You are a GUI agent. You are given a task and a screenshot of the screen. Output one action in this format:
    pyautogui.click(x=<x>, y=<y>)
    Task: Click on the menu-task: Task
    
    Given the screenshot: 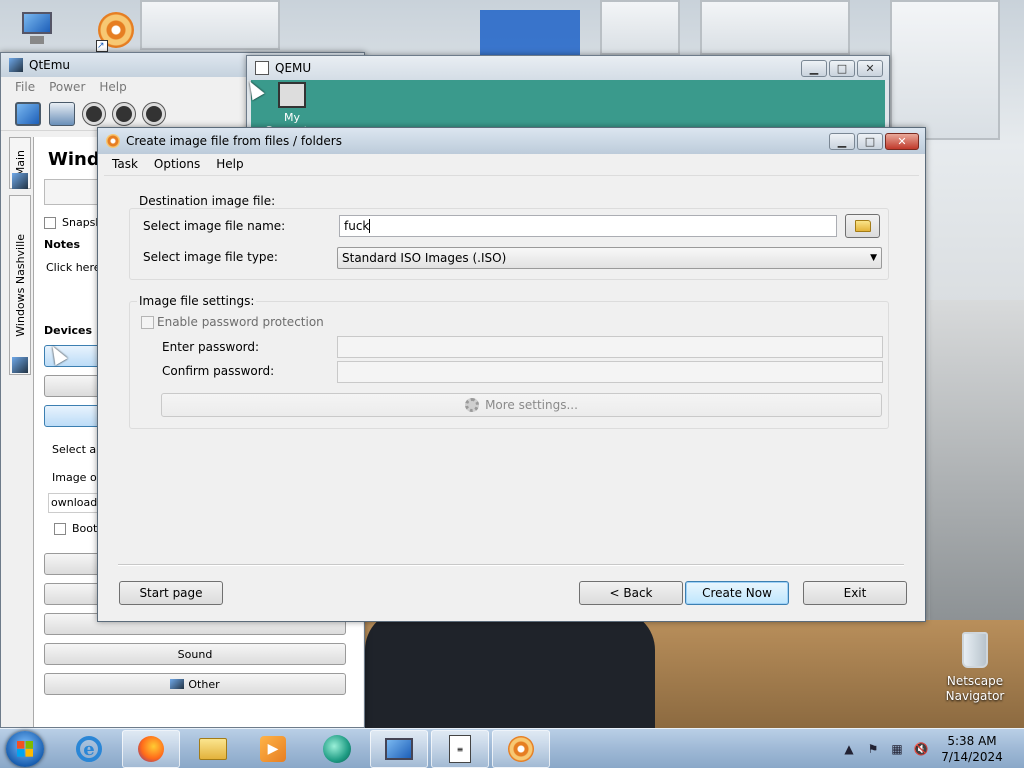 What is the action you would take?
    pyautogui.click(x=125, y=164)
    